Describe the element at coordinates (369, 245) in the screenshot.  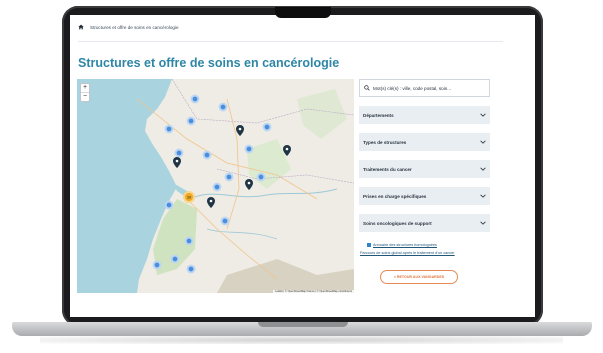
I see `checkbox-icon` at that location.